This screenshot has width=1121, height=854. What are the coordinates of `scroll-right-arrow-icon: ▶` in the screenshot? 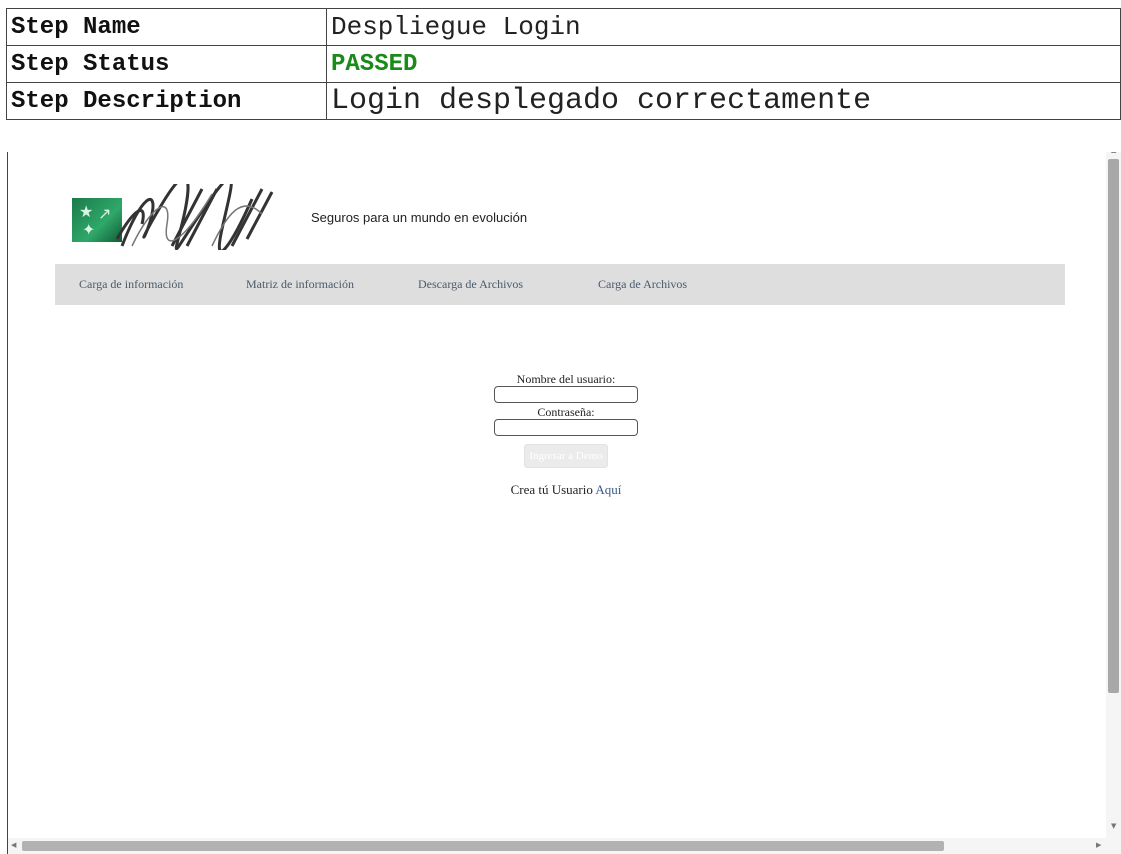 It's located at (1098, 845).